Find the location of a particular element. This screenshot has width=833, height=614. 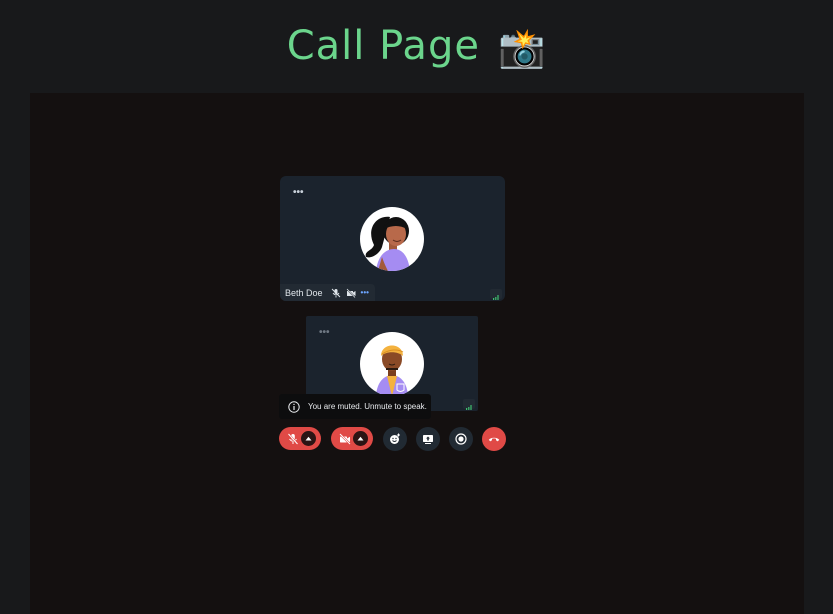

hang-up-icon is located at coordinates (494, 439).